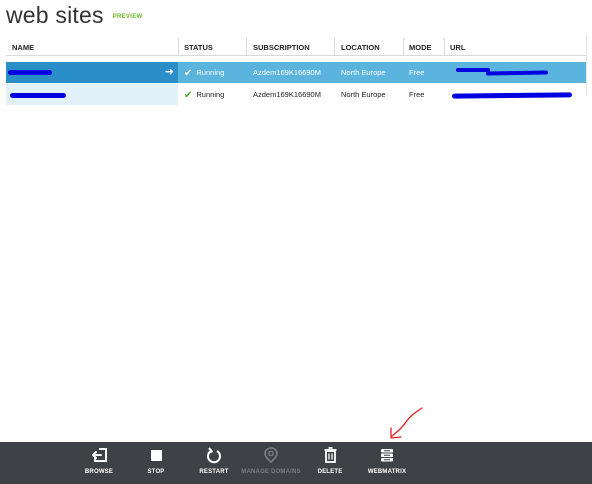 The height and width of the screenshot is (484, 592). I want to click on delete-icon, so click(330, 455).